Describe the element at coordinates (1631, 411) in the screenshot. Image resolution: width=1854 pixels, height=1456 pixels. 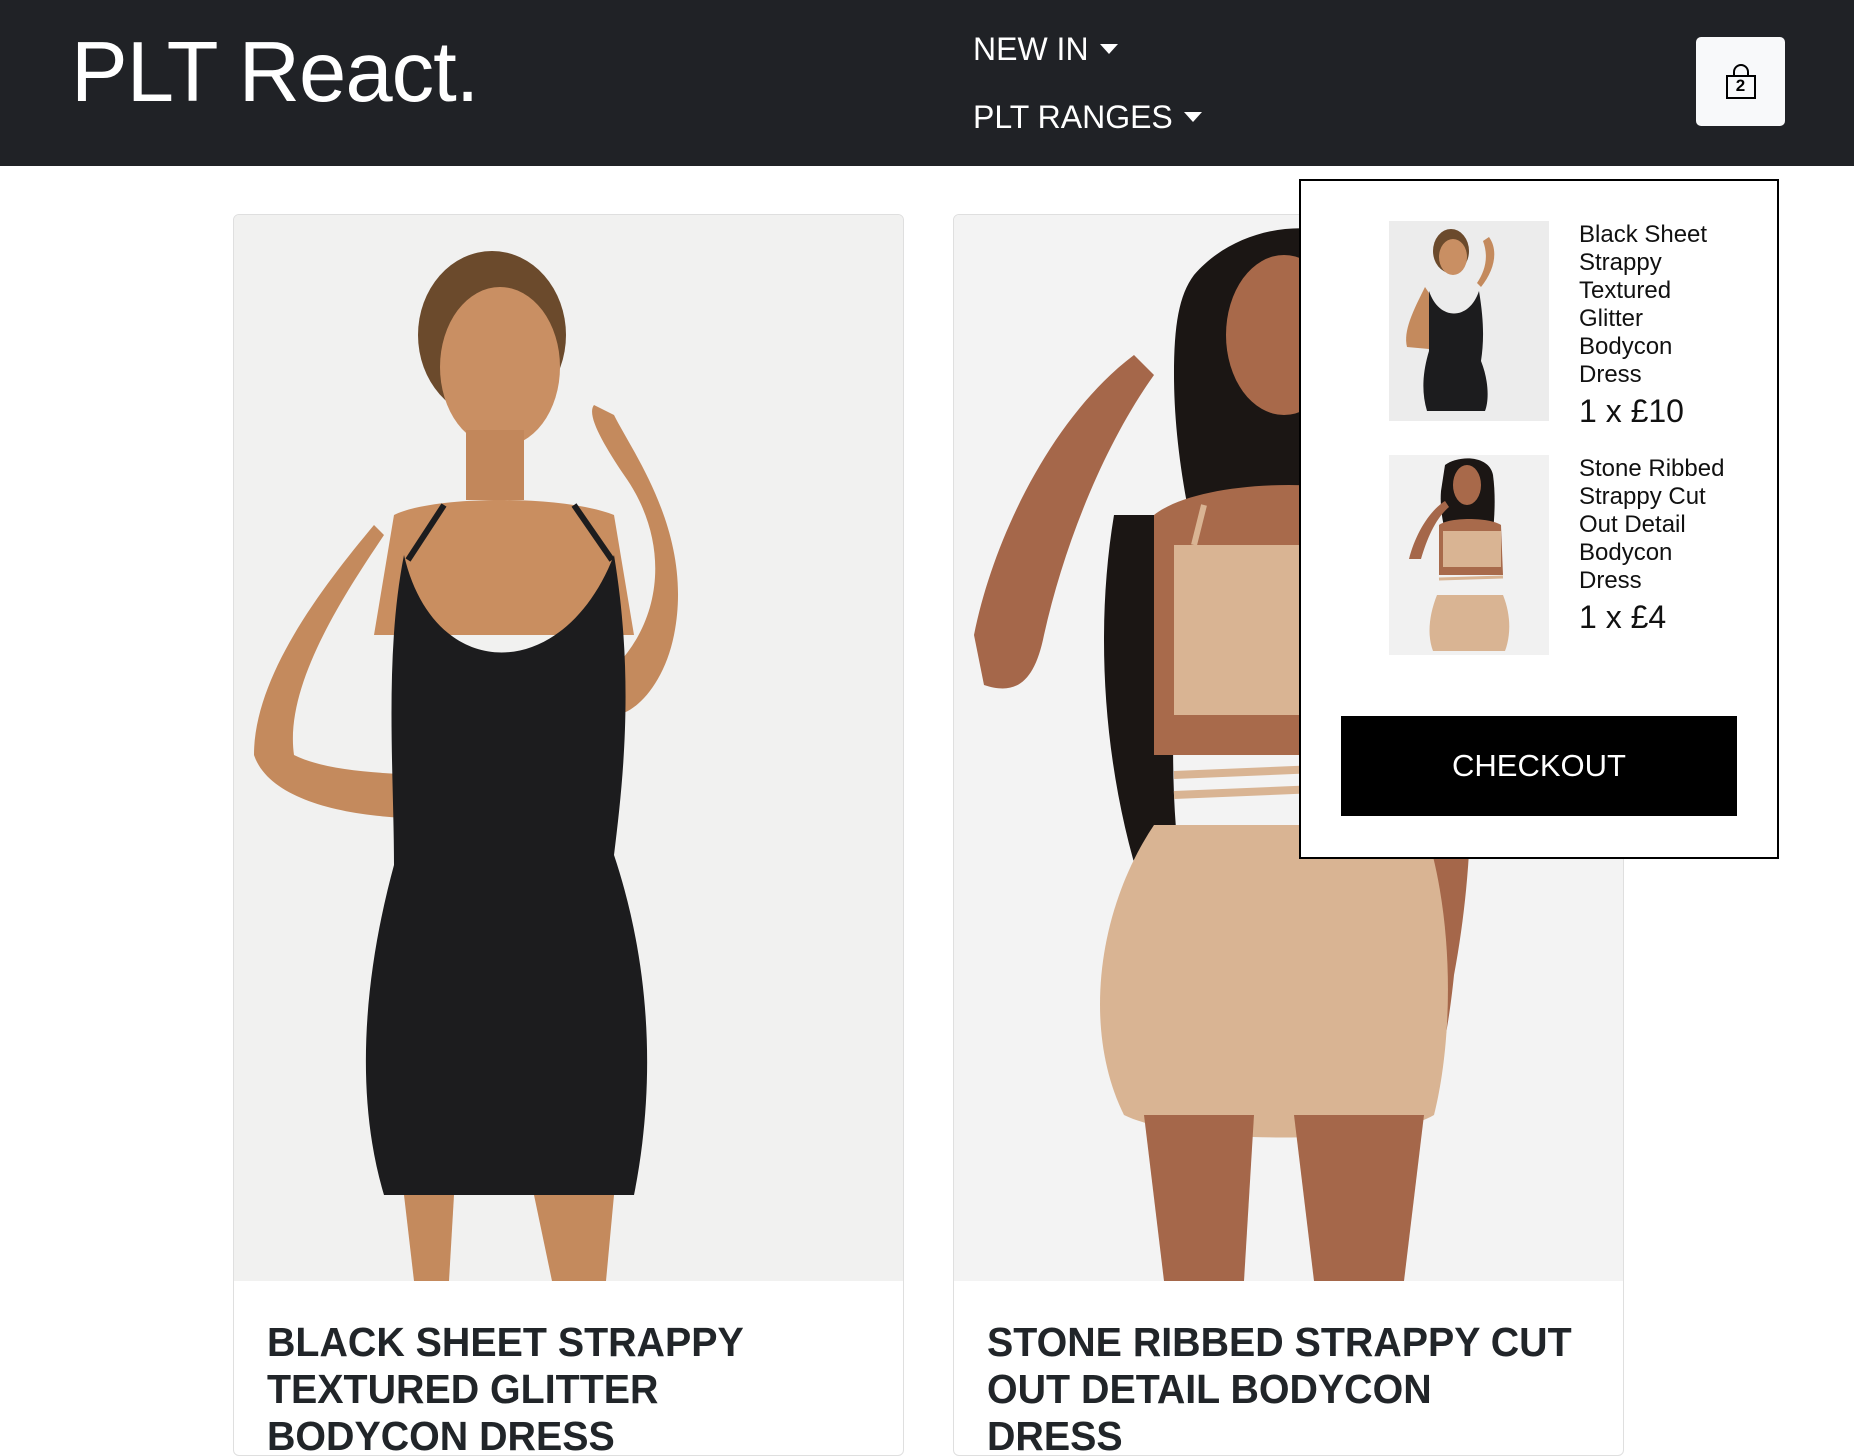
I see `cart-item-qty-price: 1 x £10` at that location.